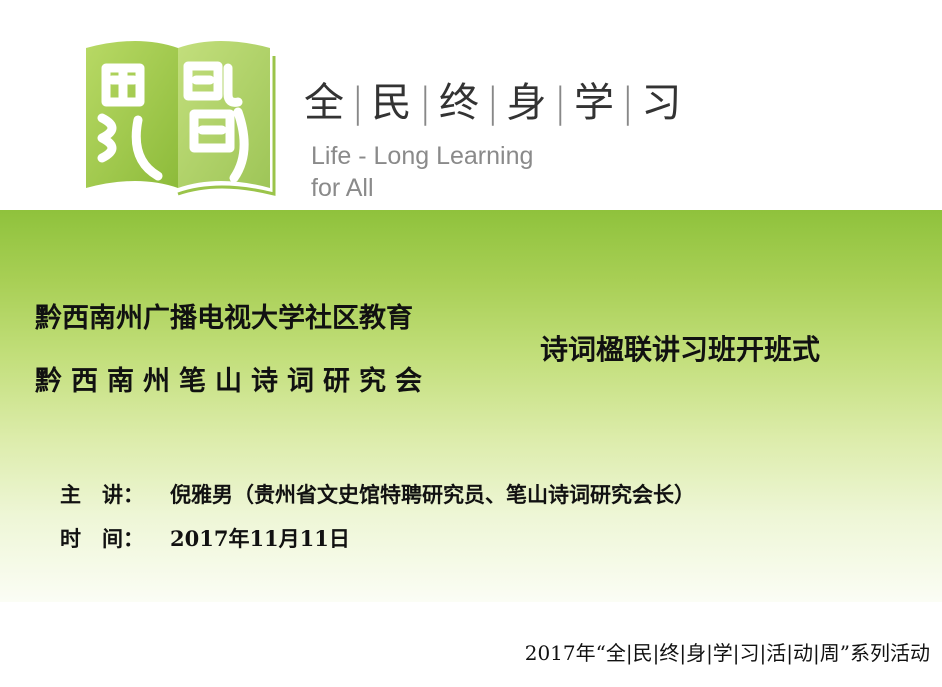  What do you see at coordinates (260, 538) in the screenshot?
I see `time-value: 2017年11月11日` at bounding box center [260, 538].